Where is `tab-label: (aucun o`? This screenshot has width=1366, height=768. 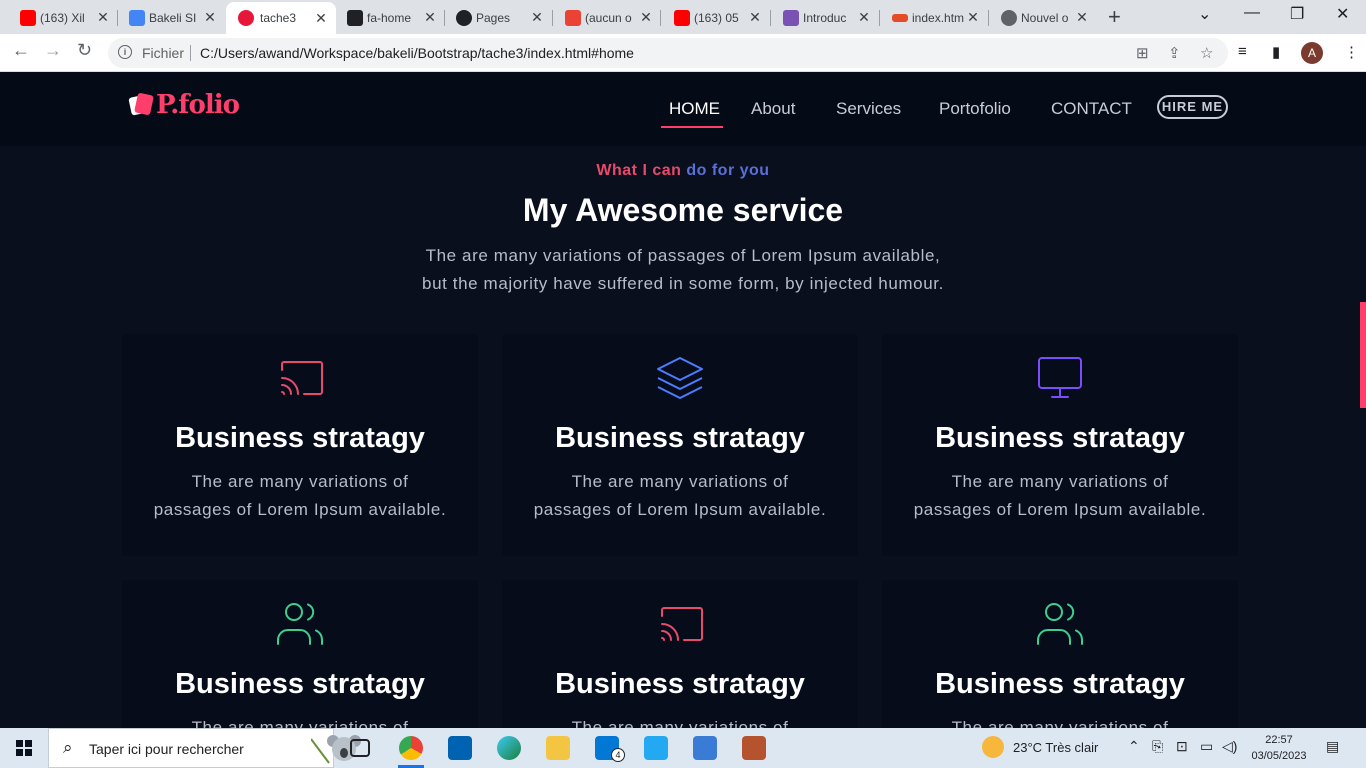 tab-label: (aucun o is located at coordinates (608, 18).